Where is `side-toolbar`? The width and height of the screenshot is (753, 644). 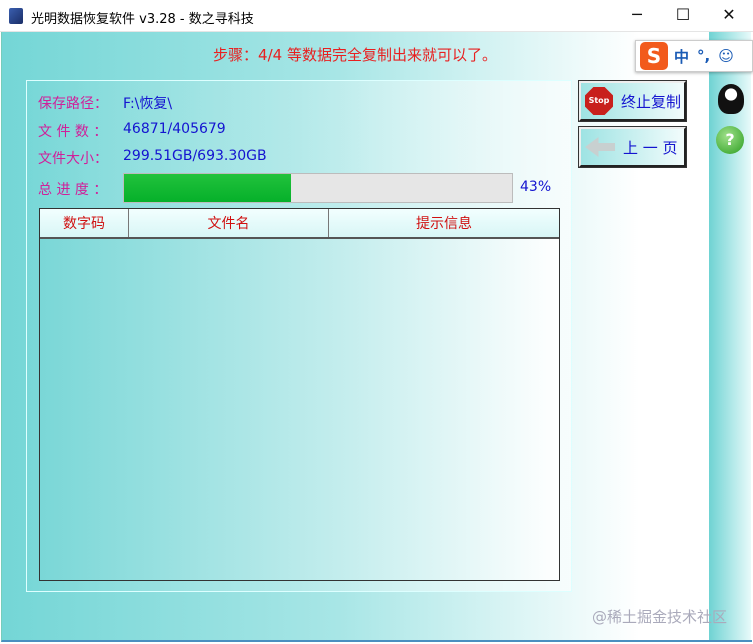 side-toolbar is located at coordinates (730, 336).